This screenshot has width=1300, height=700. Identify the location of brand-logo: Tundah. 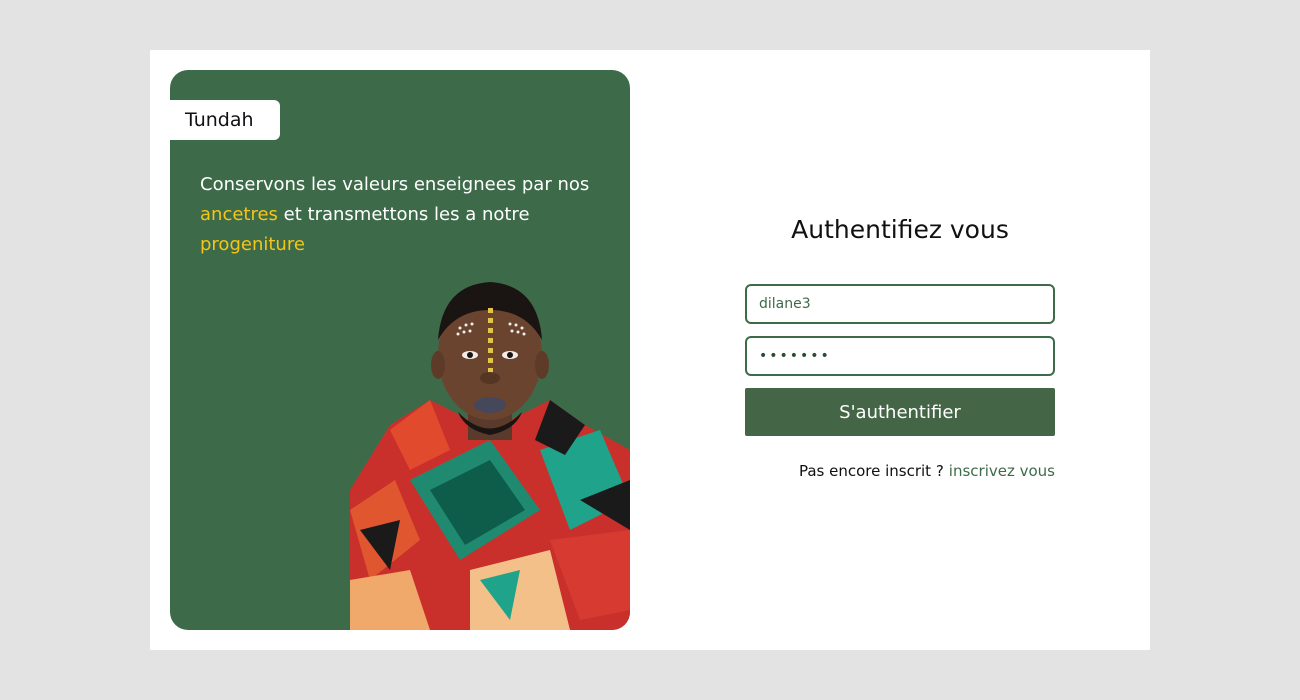
(225, 120).